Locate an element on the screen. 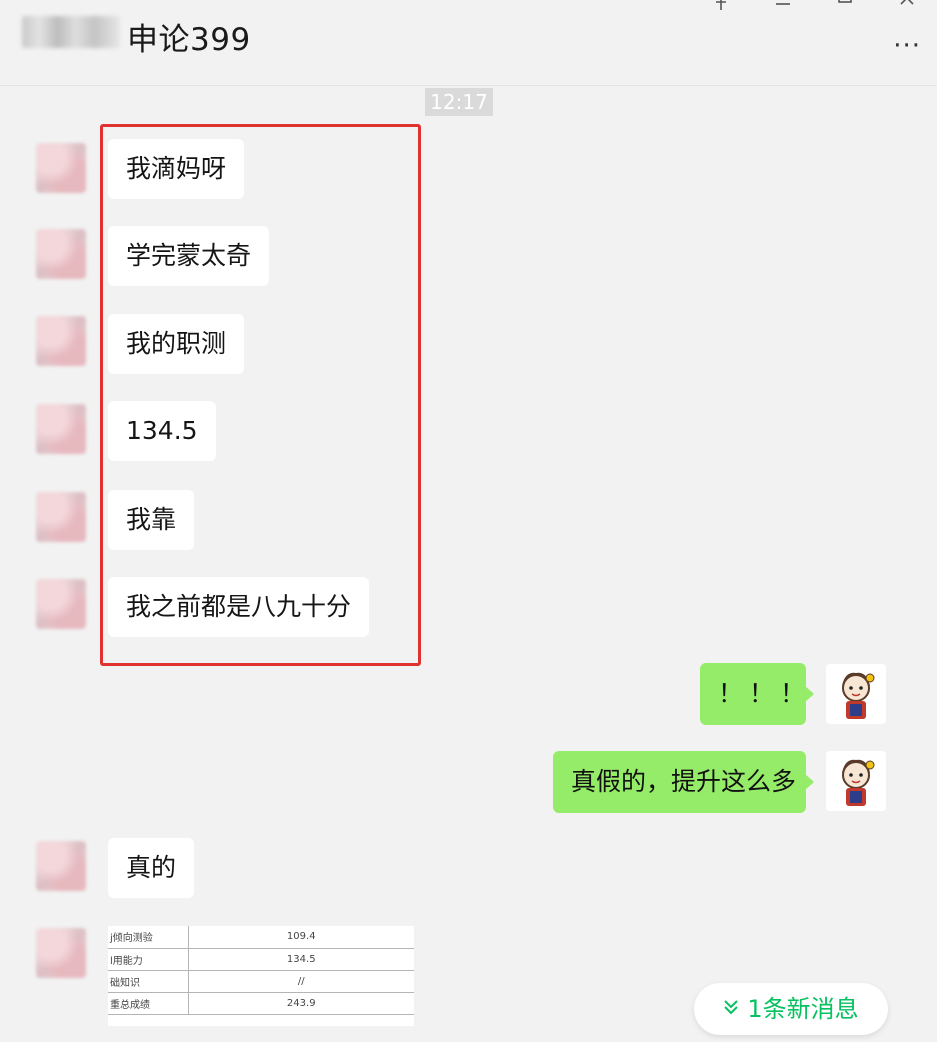 The width and height of the screenshot is (937, 1042). score-value: 243.9 is located at coordinates (301, 1003).